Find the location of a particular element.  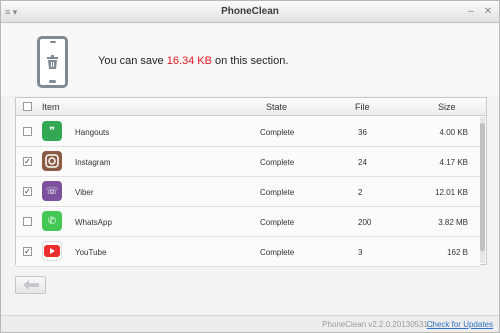

app-size: 12.01 KB is located at coordinates (451, 192).